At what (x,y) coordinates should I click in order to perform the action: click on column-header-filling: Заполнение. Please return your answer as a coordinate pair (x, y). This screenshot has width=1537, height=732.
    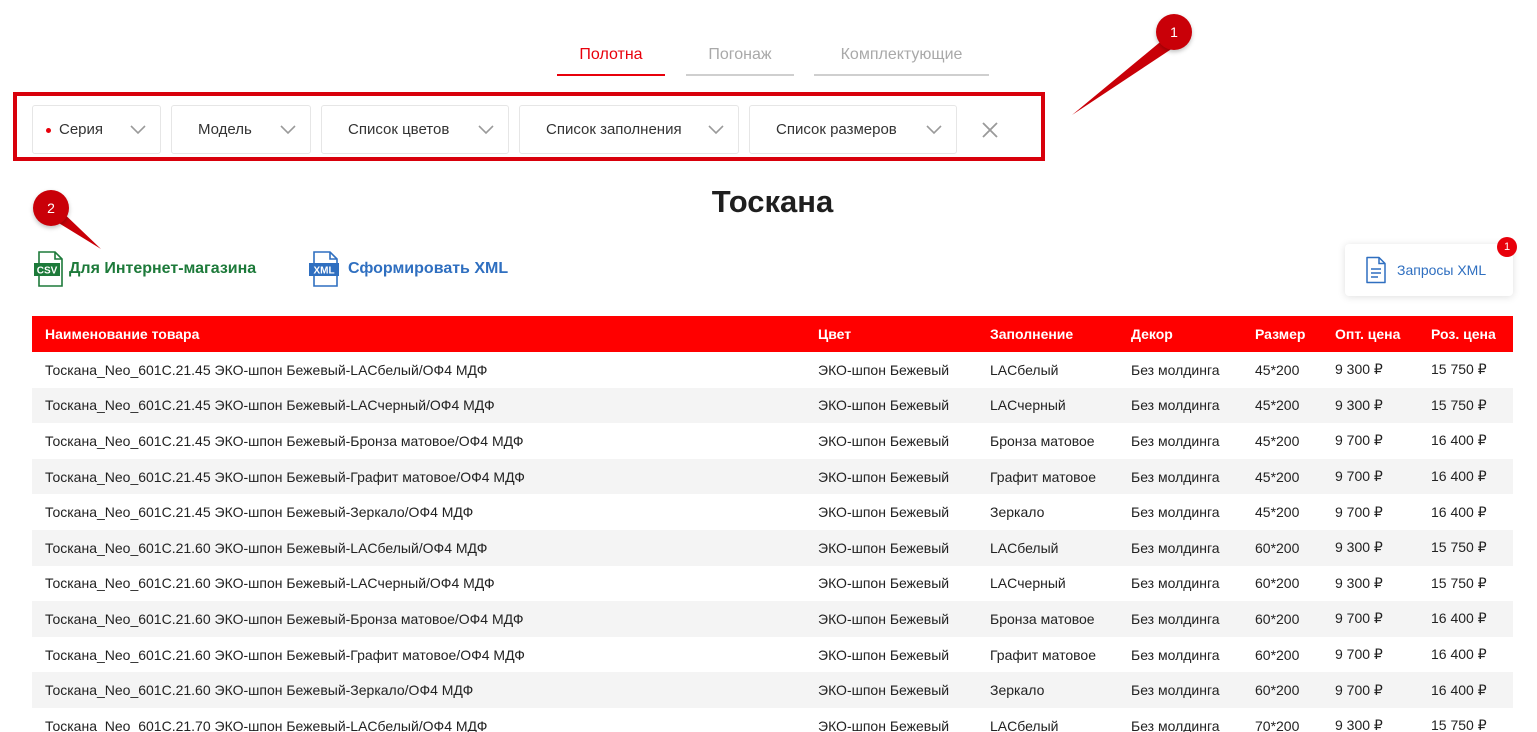
    Looking at the image, I should click on (1047, 334).